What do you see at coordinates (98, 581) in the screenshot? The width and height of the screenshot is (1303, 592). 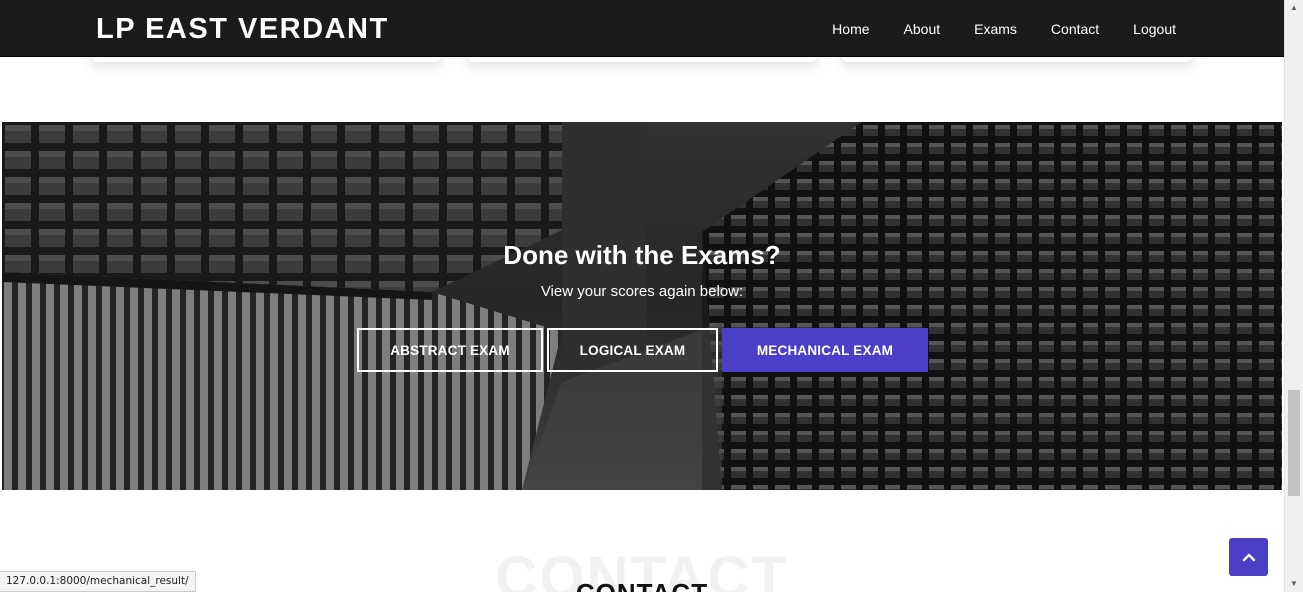 I see `status-bar-url: 127.0.0.1:8000/mechanical_result/` at bounding box center [98, 581].